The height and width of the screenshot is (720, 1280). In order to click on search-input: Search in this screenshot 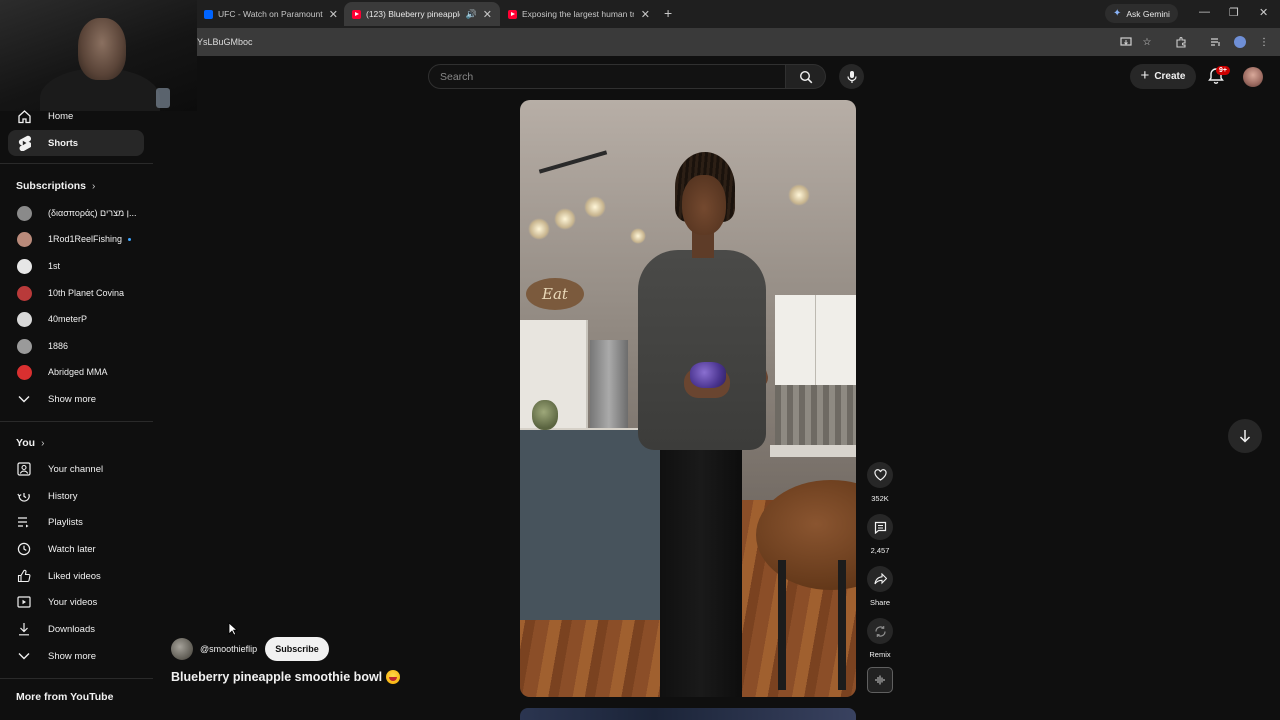, I will do `click(607, 76)`.